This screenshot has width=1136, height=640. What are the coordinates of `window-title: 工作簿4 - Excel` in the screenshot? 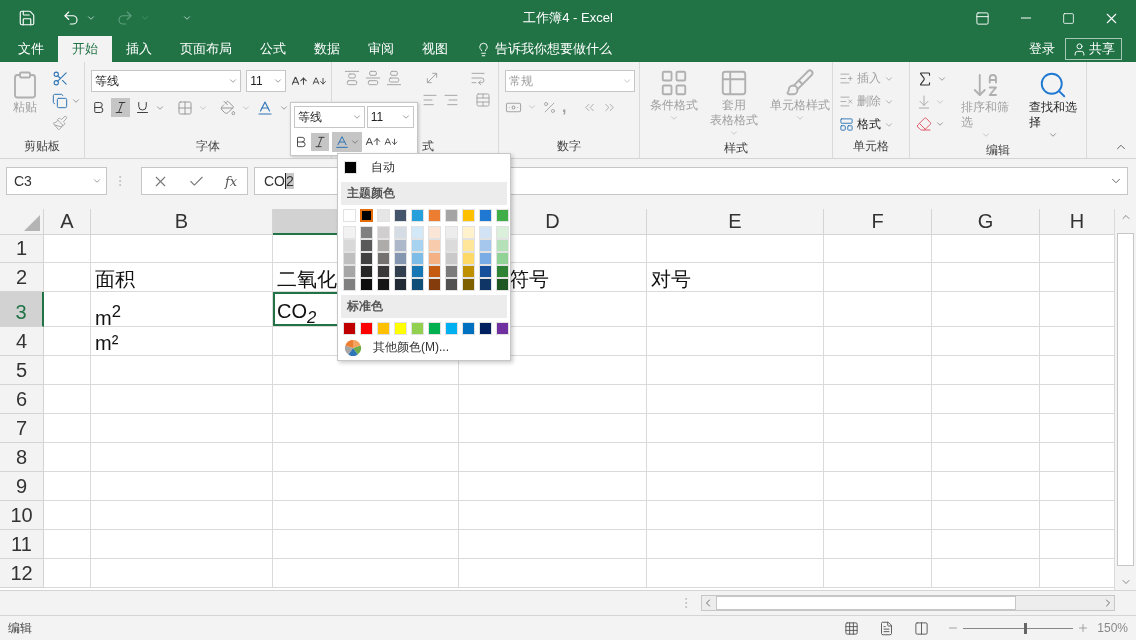 It's located at (568, 18).